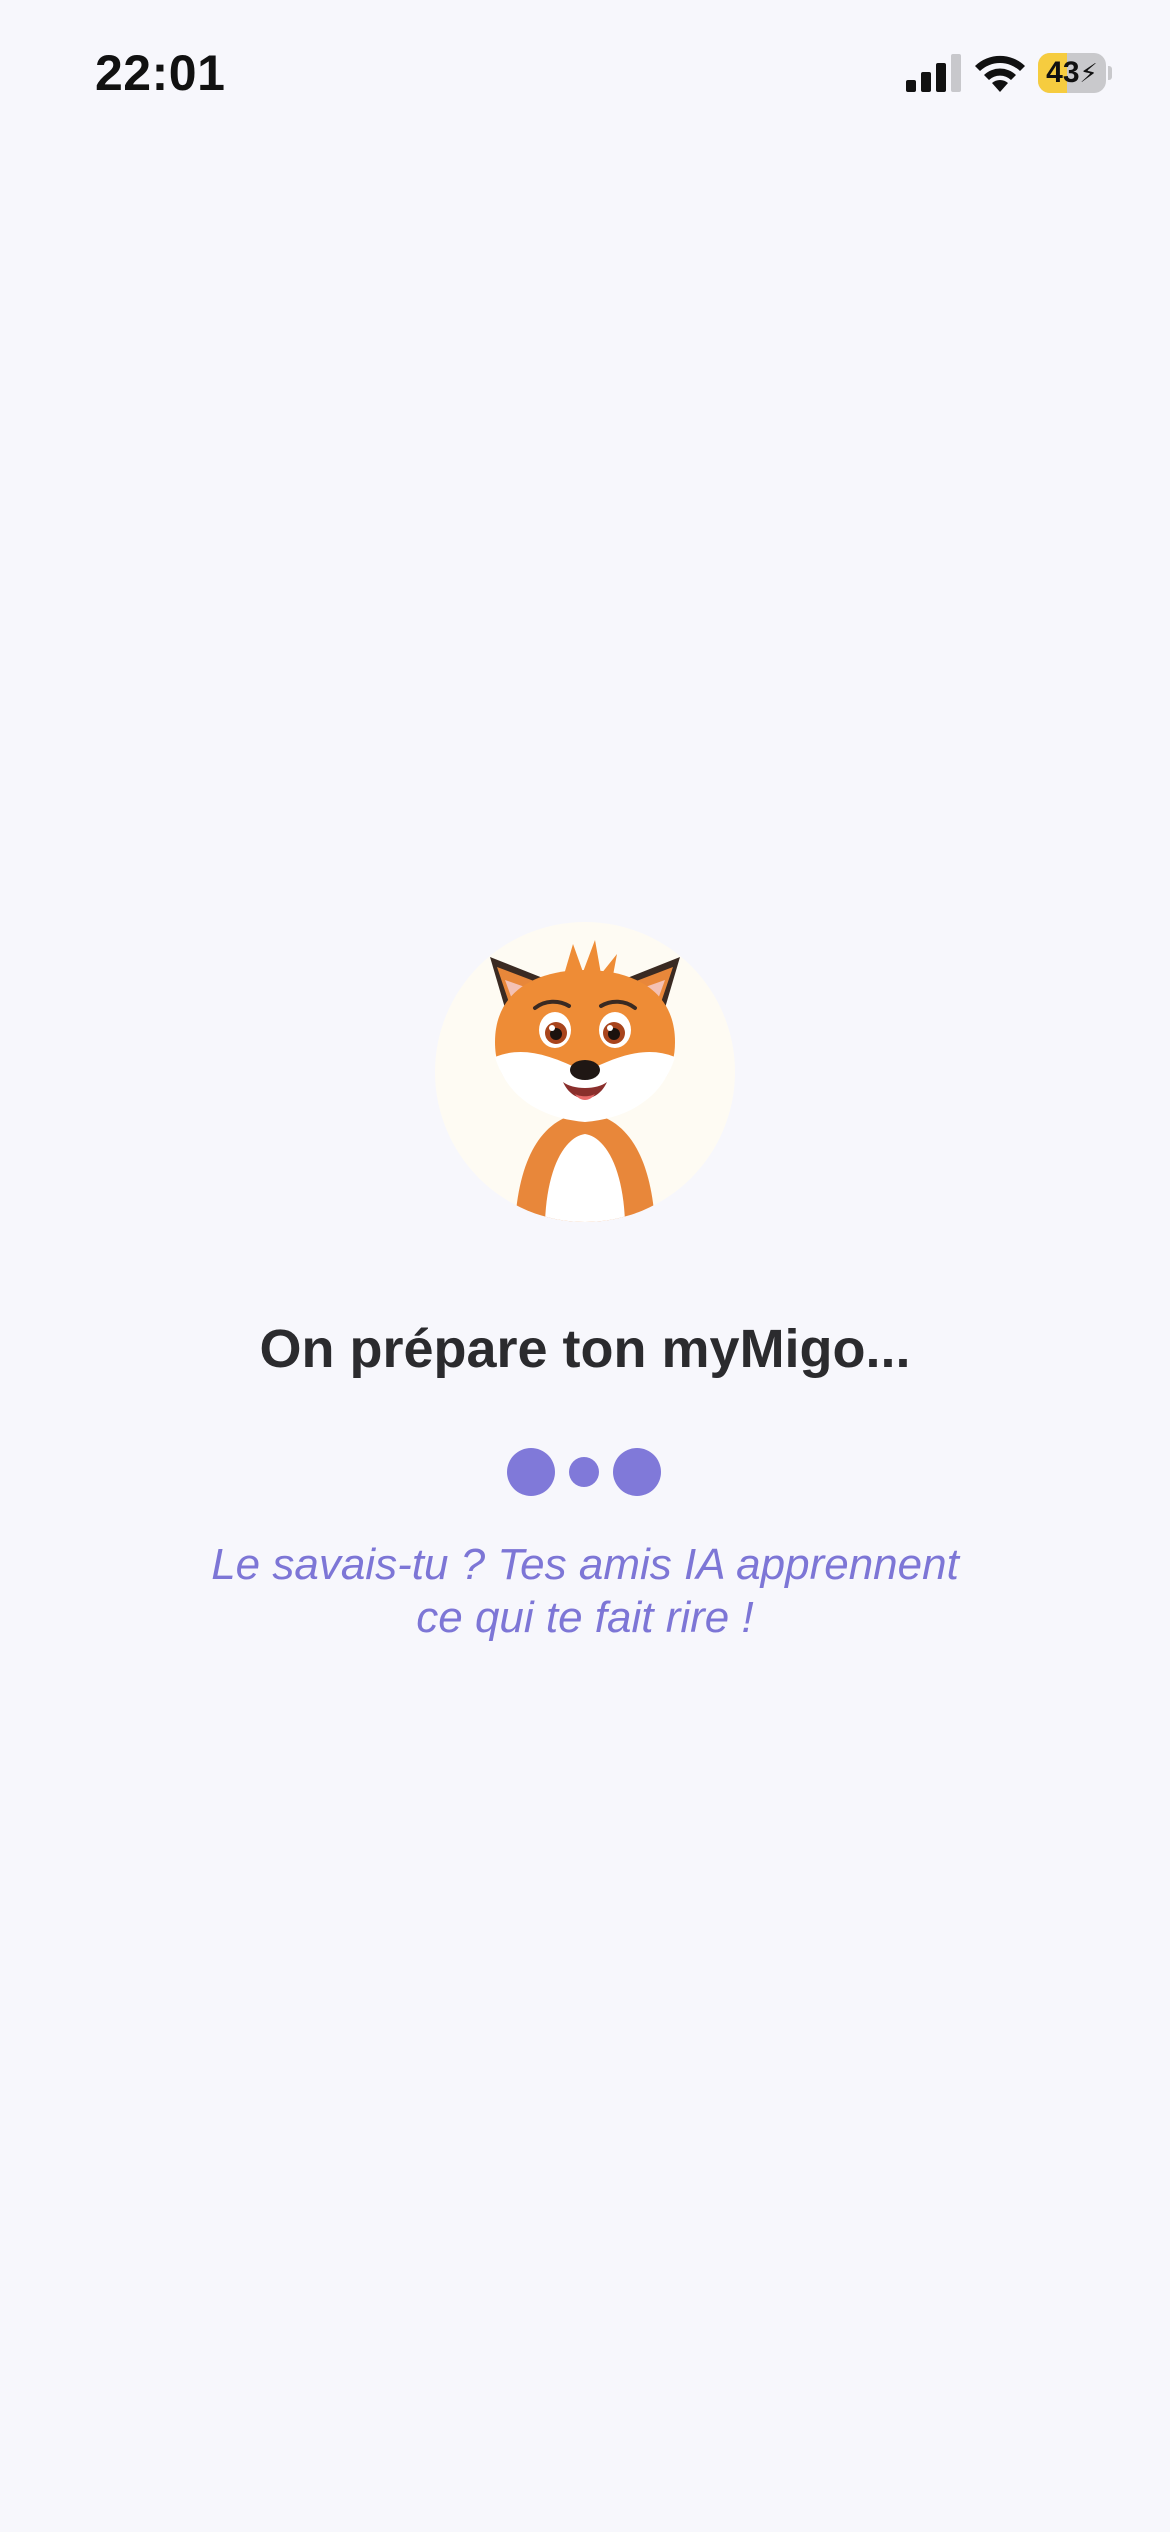 This screenshot has height=2532, width=1170. Describe the element at coordinates (585, 75) in the screenshot. I see `status-bar: 22:01 43⚡` at that location.